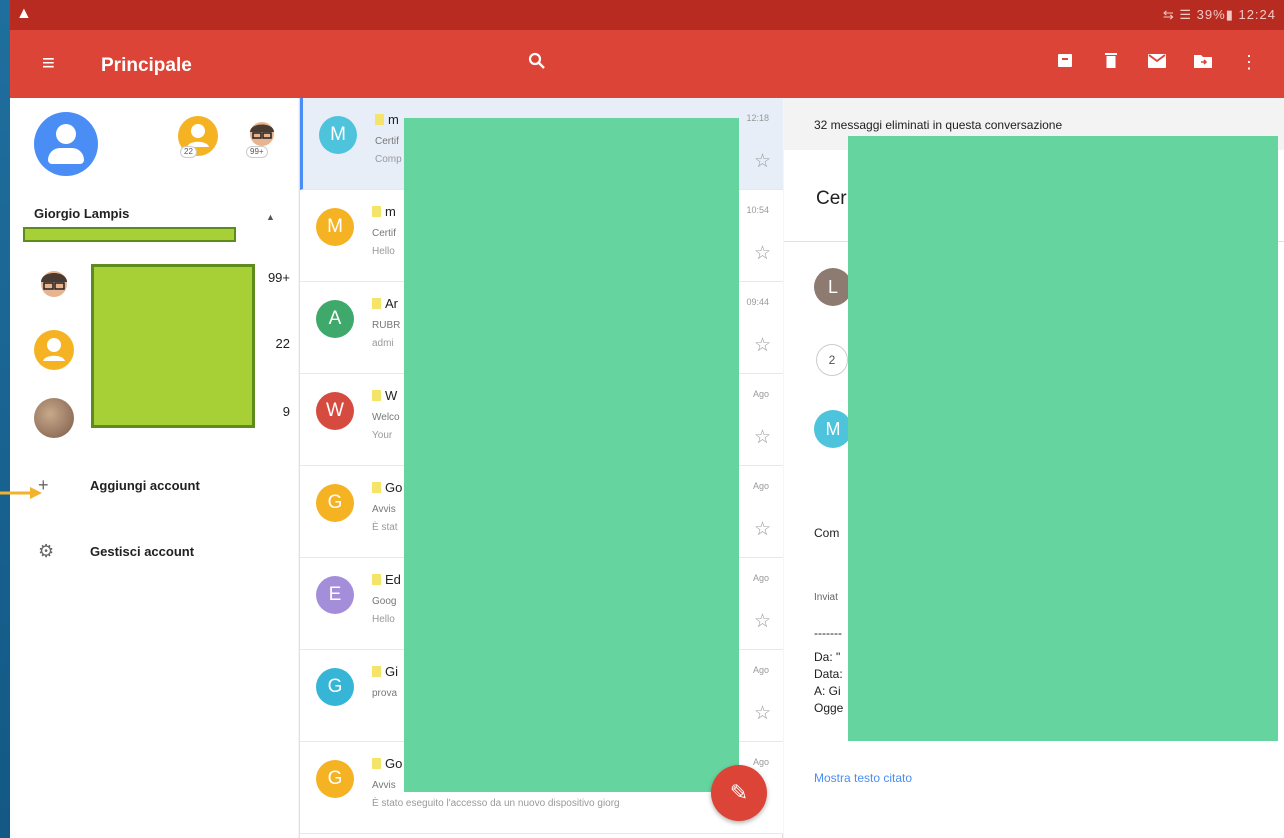  What do you see at coordinates (827, 657) in the screenshot?
I see `header-from: Da: "` at bounding box center [827, 657].